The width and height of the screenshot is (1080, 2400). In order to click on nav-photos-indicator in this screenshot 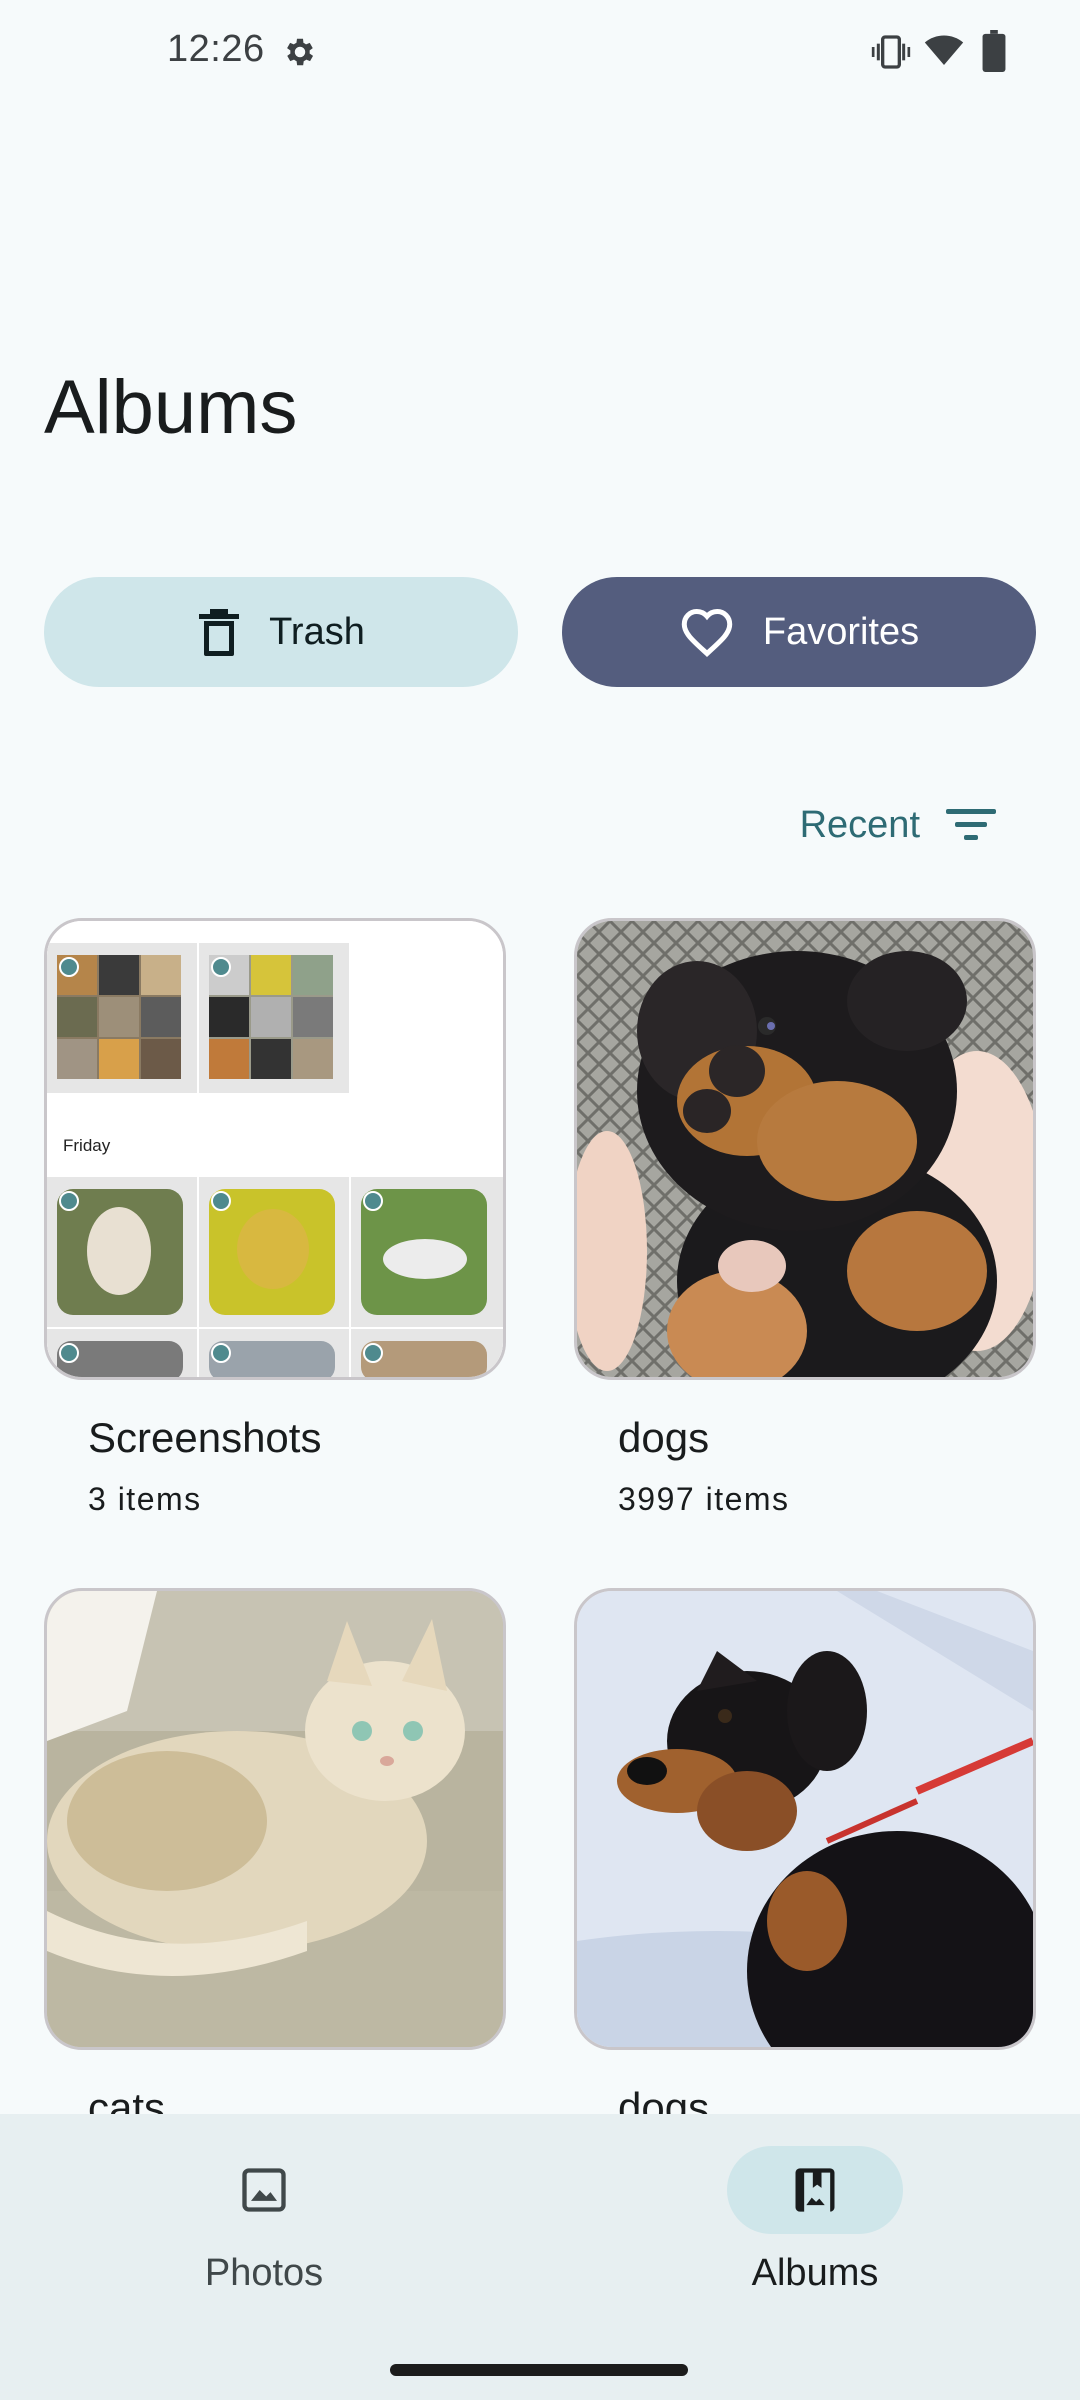, I will do `click(264, 2190)`.